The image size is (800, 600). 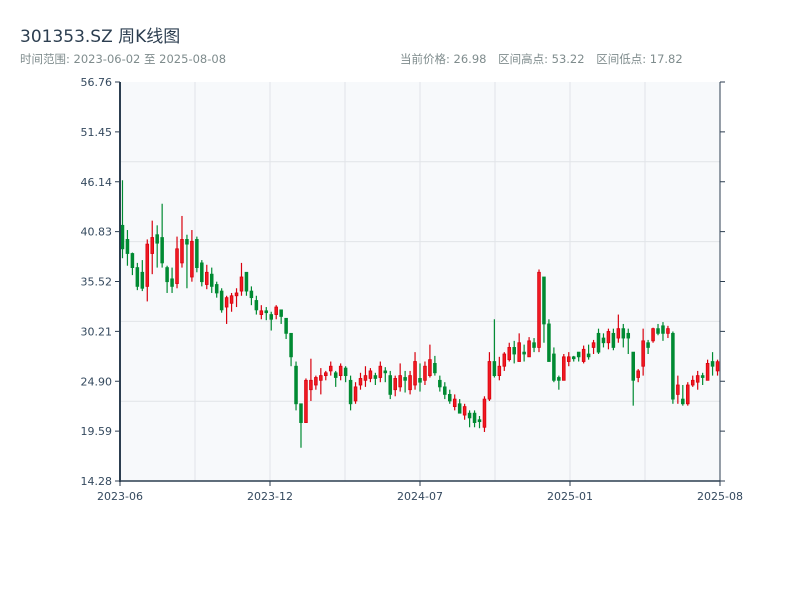 What do you see at coordinates (97, 82) in the screenshot?
I see `y-tick-label: 56.76` at bounding box center [97, 82].